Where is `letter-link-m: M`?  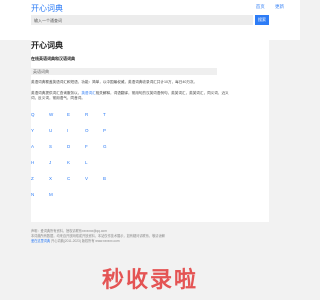
letter-link-m: M is located at coordinates (51, 194).